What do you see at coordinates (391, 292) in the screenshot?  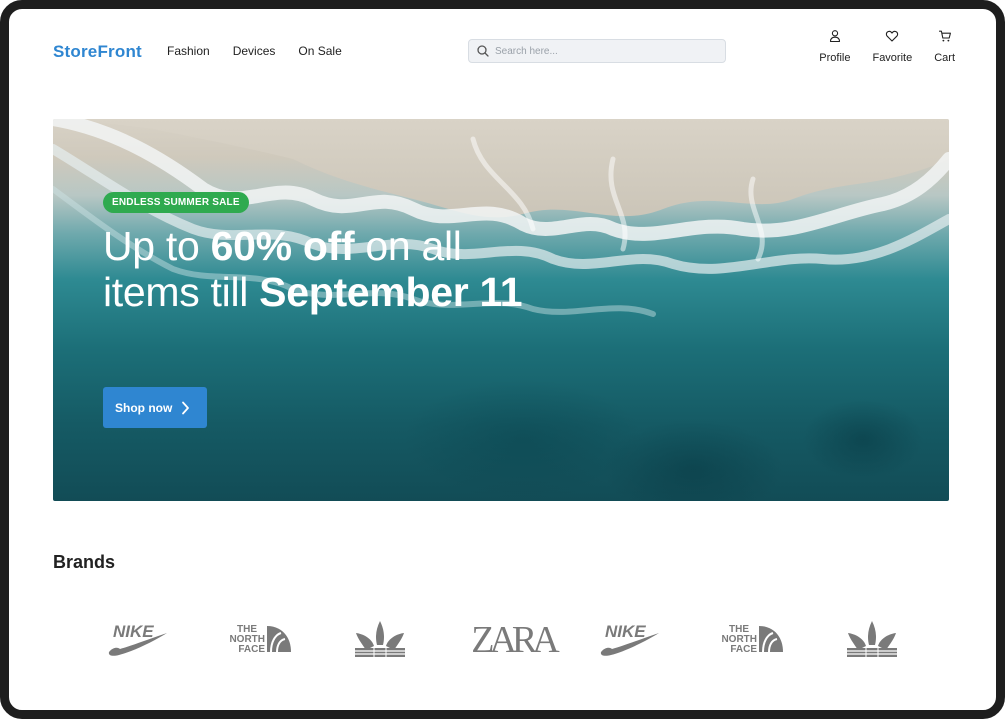 I see `headline-date: September 11` at bounding box center [391, 292].